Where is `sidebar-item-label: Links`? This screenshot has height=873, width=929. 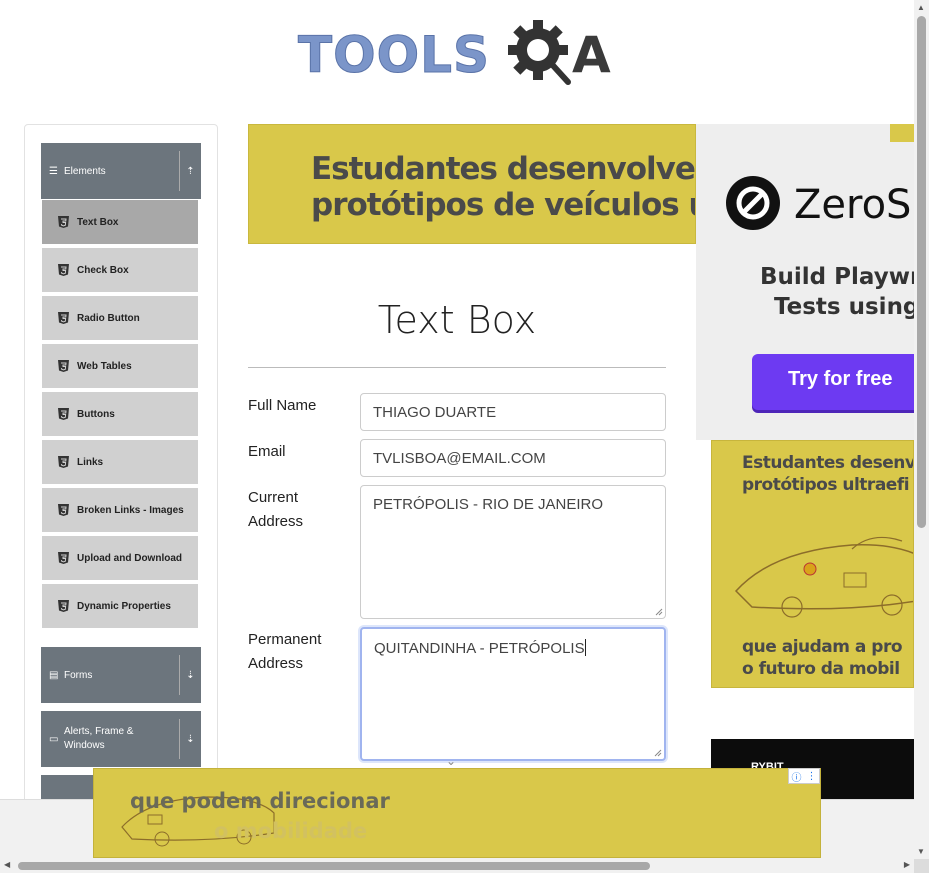 sidebar-item-label: Links is located at coordinates (90, 462).